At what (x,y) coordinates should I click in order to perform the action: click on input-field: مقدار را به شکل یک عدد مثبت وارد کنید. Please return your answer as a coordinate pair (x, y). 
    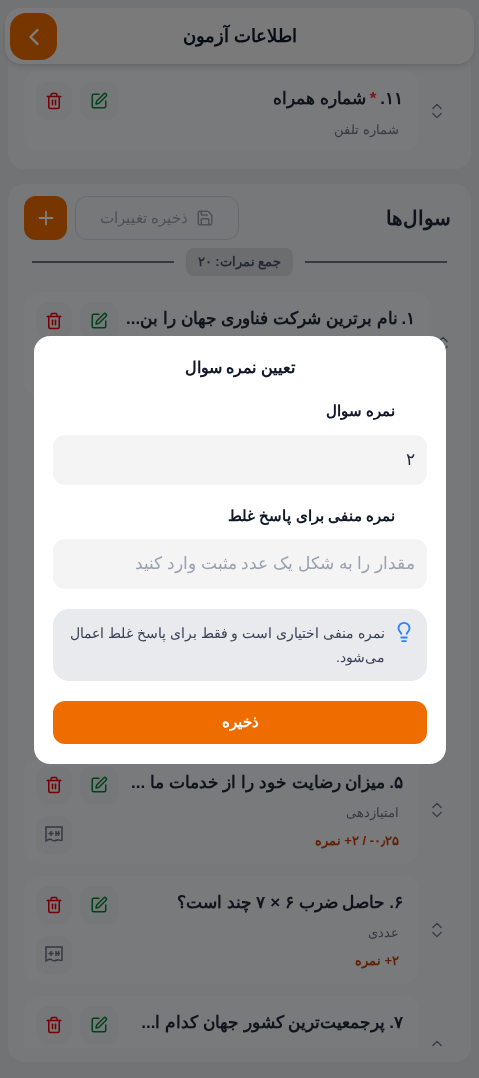
    Looking at the image, I should click on (240, 564).